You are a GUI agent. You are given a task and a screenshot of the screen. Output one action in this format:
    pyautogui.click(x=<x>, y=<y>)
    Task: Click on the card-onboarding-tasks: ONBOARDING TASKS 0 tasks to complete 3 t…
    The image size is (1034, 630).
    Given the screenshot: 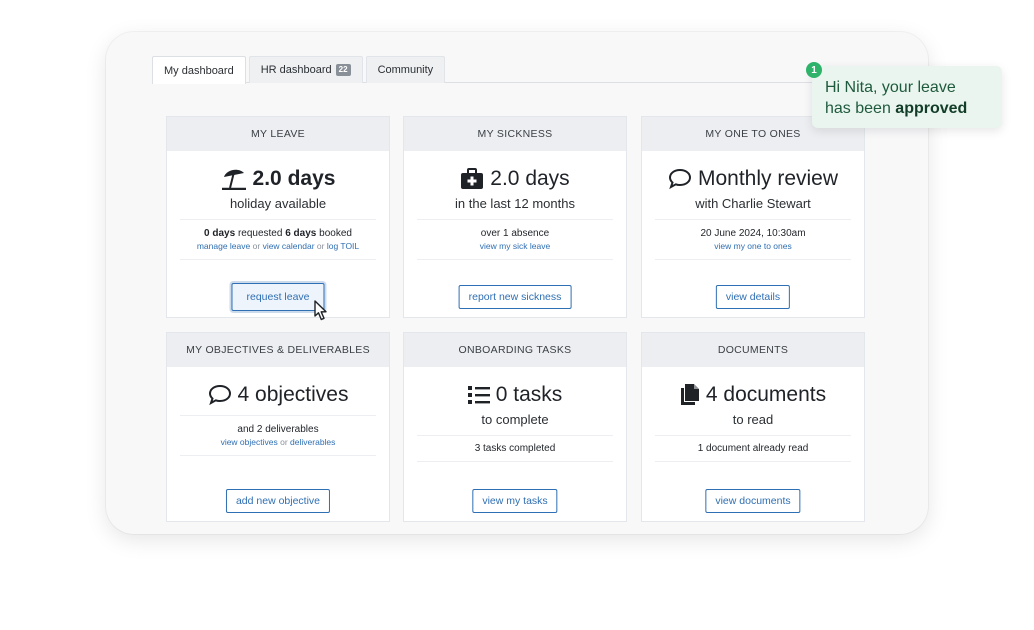 What is the action you would take?
    pyautogui.click(x=515, y=427)
    